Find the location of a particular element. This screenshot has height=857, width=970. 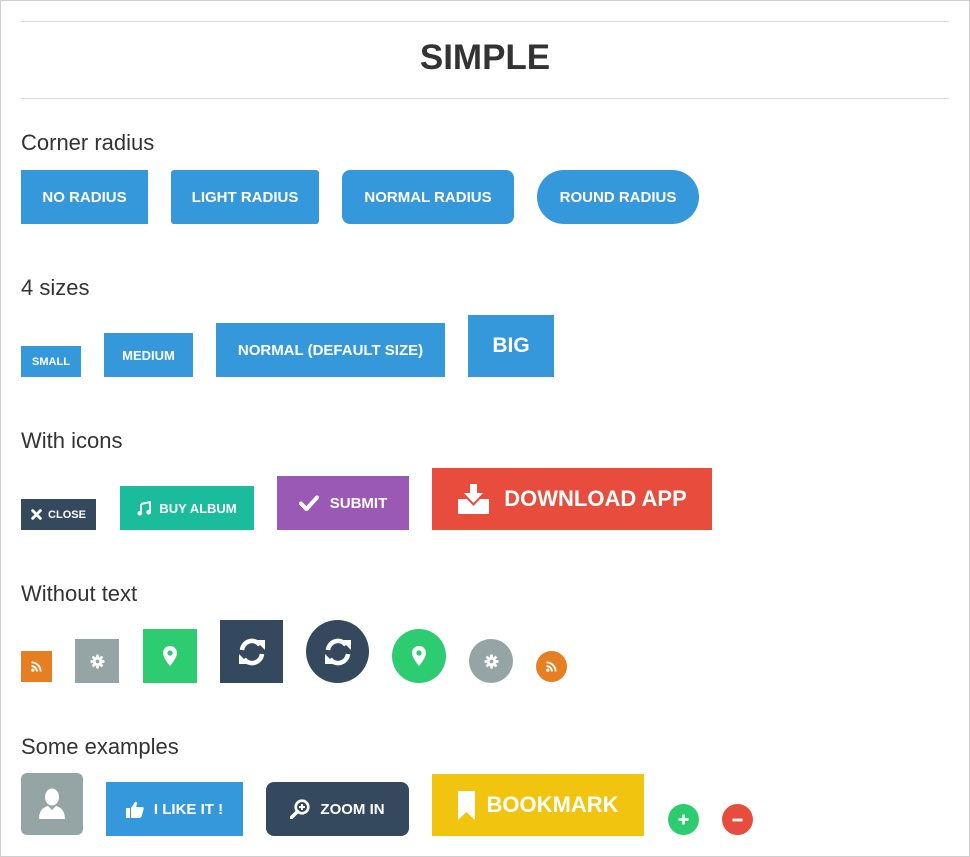

check-icon is located at coordinates (308, 503).